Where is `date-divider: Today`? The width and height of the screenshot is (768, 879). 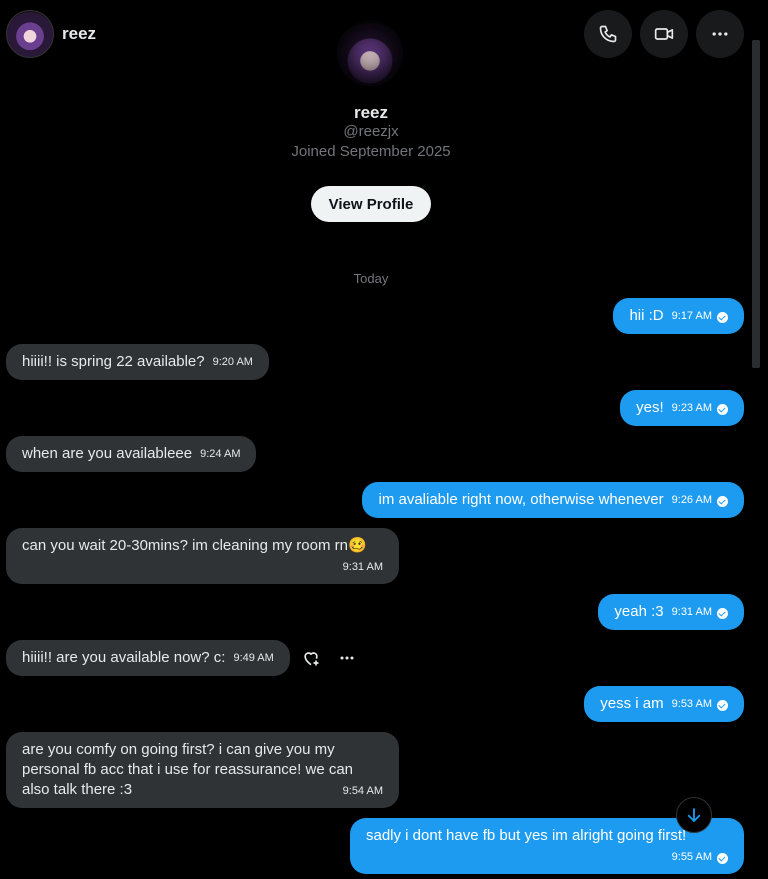
date-divider: Today is located at coordinates (371, 278).